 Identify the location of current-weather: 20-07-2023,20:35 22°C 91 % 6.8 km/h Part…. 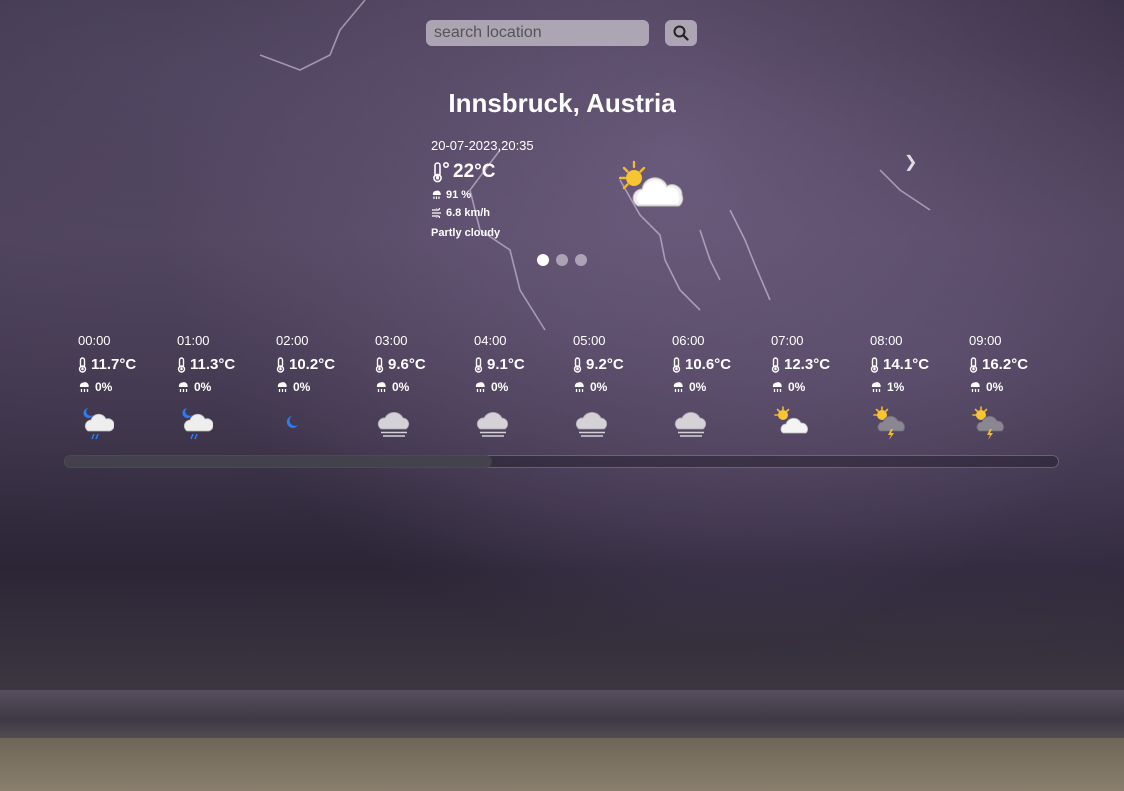
(482, 188).